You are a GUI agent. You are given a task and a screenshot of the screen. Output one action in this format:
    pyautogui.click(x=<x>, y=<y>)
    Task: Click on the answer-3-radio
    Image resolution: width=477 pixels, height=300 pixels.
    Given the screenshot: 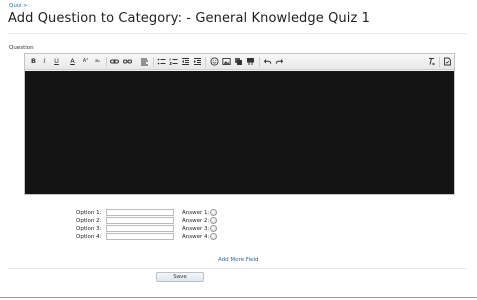 What is the action you would take?
    pyautogui.click(x=213, y=228)
    